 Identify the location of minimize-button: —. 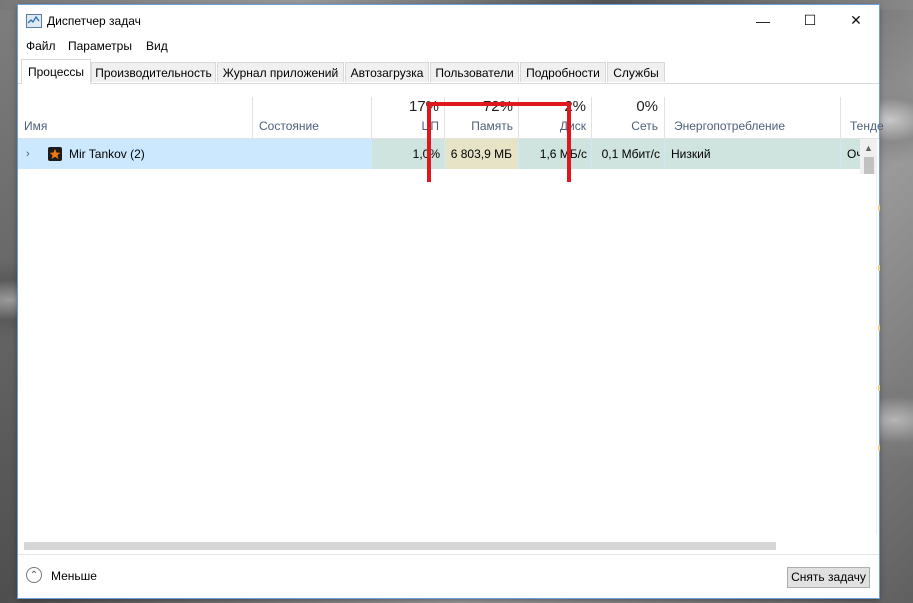
(763, 20).